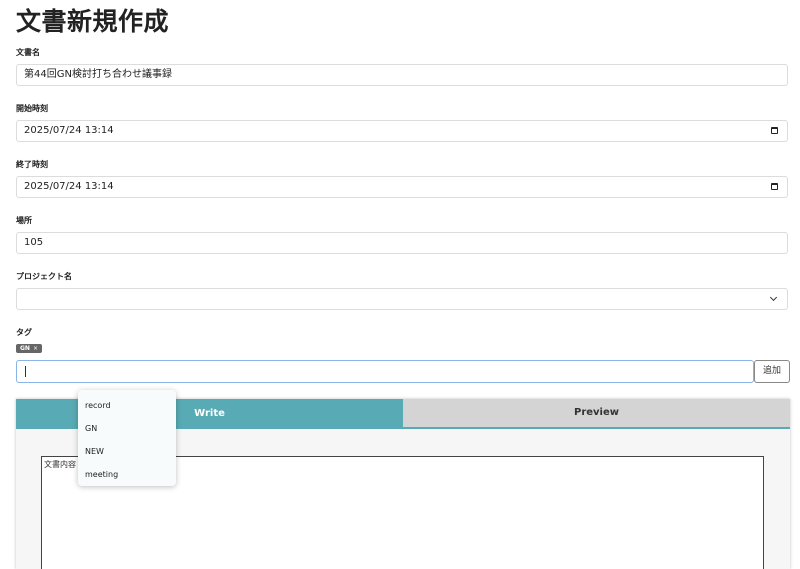 Image resolution: width=800 pixels, height=569 pixels. What do you see at coordinates (127, 428) in the screenshot?
I see `suggestion-item-gn: GN` at bounding box center [127, 428].